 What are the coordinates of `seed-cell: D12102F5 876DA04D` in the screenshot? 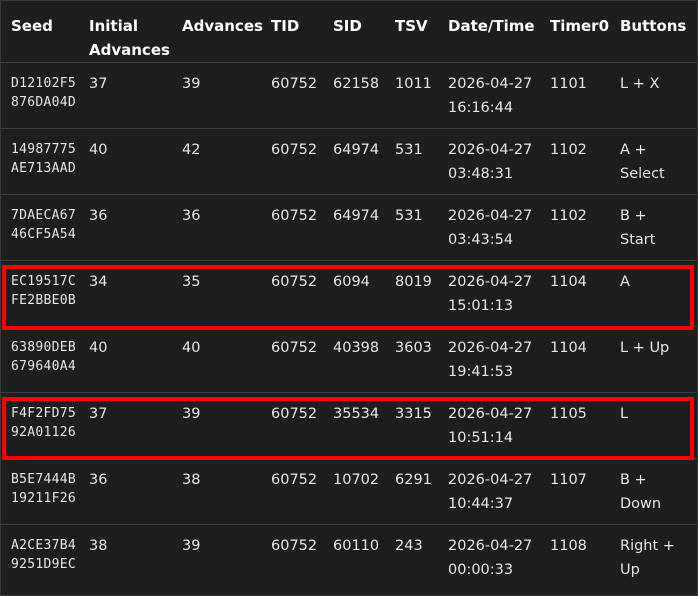 It's located at (45, 95).